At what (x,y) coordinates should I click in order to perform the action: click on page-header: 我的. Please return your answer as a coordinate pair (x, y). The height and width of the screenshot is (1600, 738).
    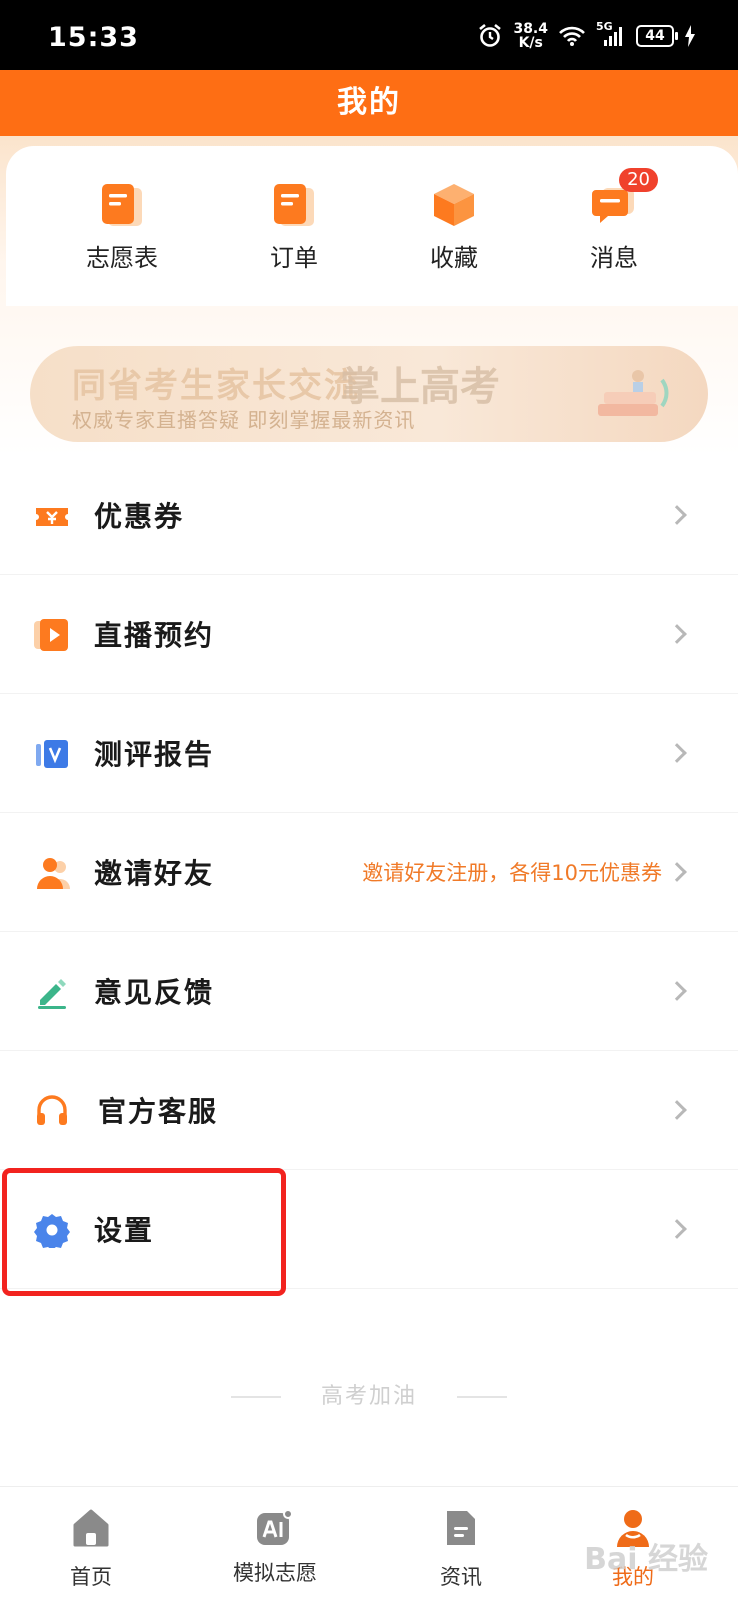
    Looking at the image, I should click on (369, 103).